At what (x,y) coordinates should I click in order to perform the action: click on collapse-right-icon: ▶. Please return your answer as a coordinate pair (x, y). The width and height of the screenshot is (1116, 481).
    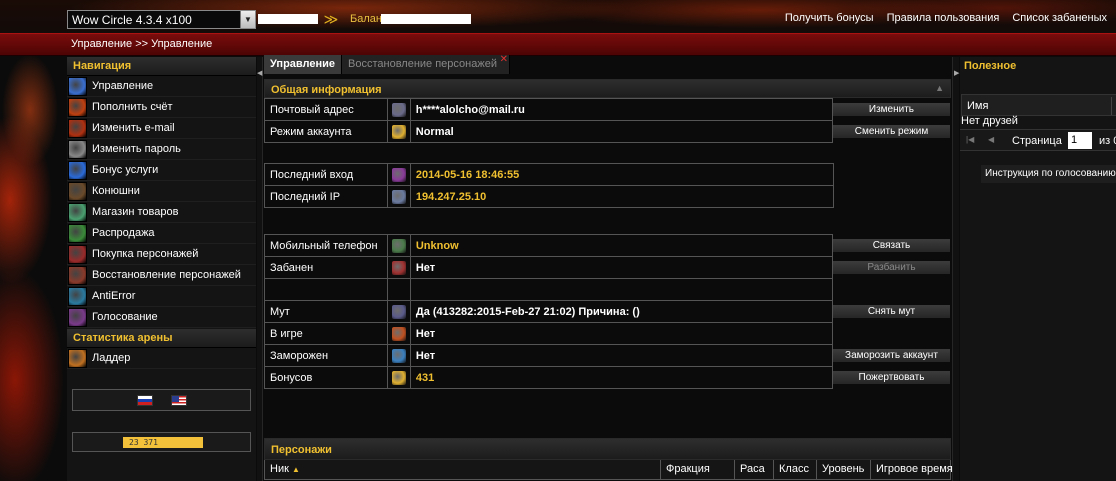
    Looking at the image, I should click on (956, 73).